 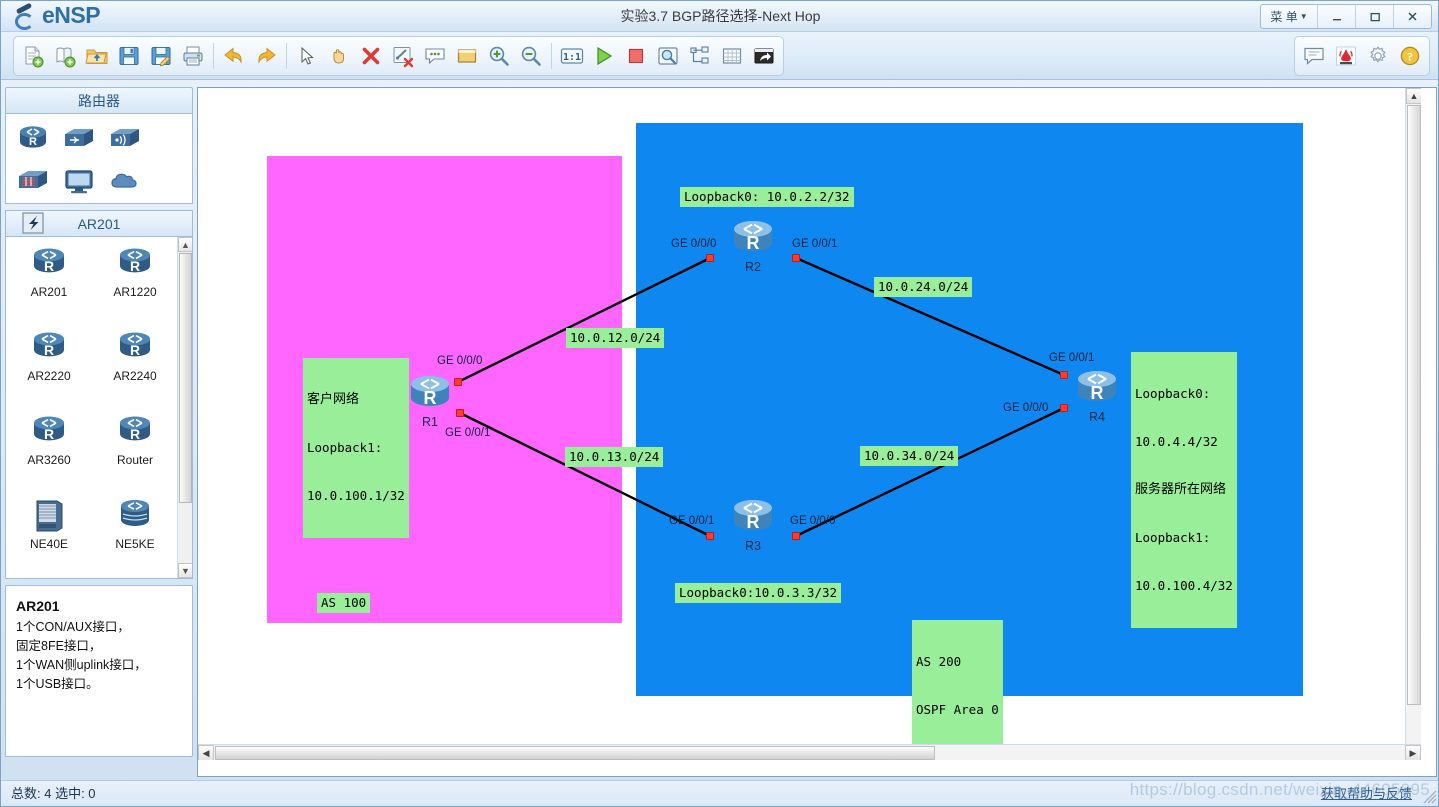 What do you see at coordinates (49, 516) in the screenshot?
I see `chassis-icon` at bounding box center [49, 516].